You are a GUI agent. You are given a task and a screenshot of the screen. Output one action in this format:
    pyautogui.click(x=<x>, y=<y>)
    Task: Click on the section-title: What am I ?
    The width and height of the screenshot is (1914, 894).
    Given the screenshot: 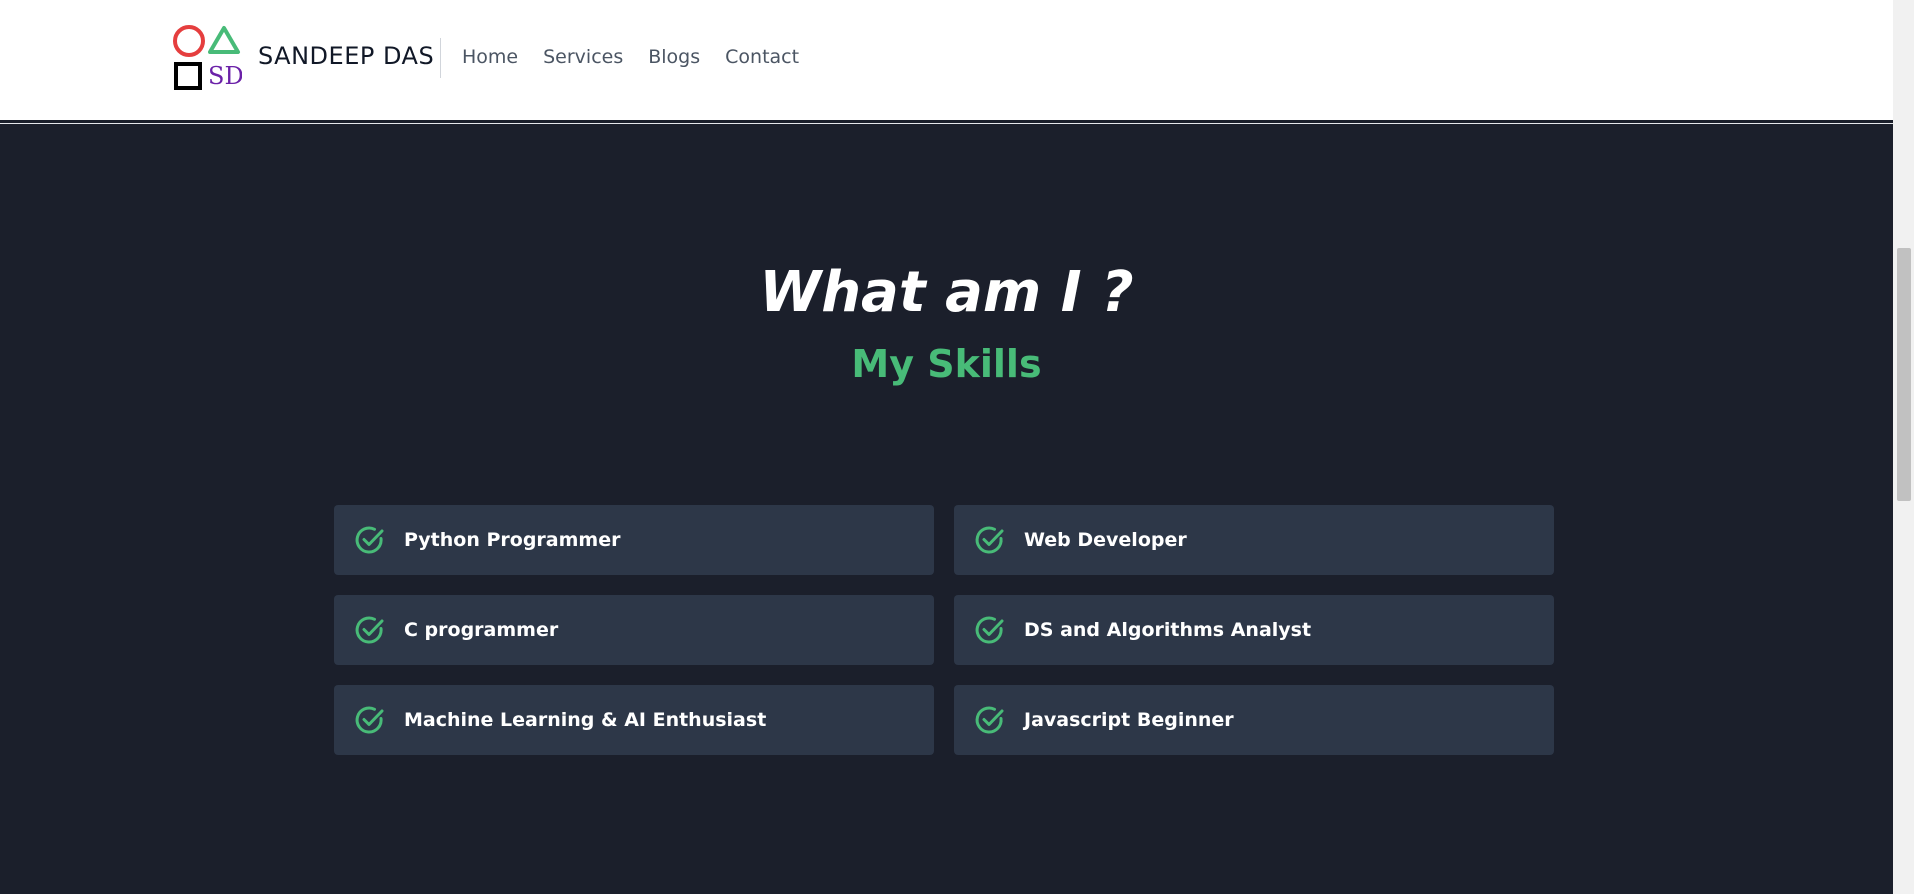 What is the action you would take?
    pyautogui.click(x=946, y=292)
    